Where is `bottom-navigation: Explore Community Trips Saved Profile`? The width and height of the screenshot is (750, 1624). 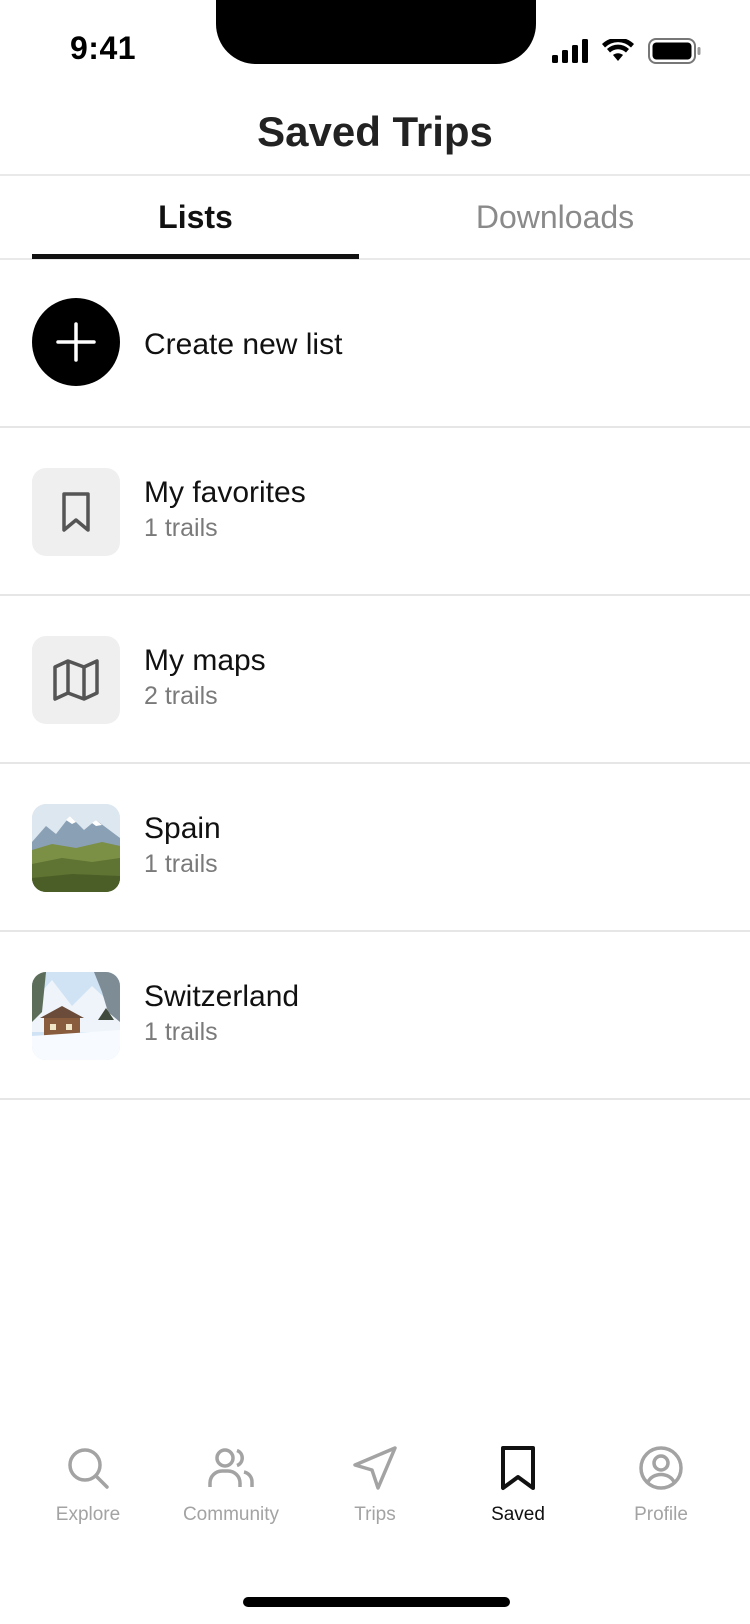 bottom-navigation: Explore Community Trips Saved Profile is located at coordinates (375, 1500).